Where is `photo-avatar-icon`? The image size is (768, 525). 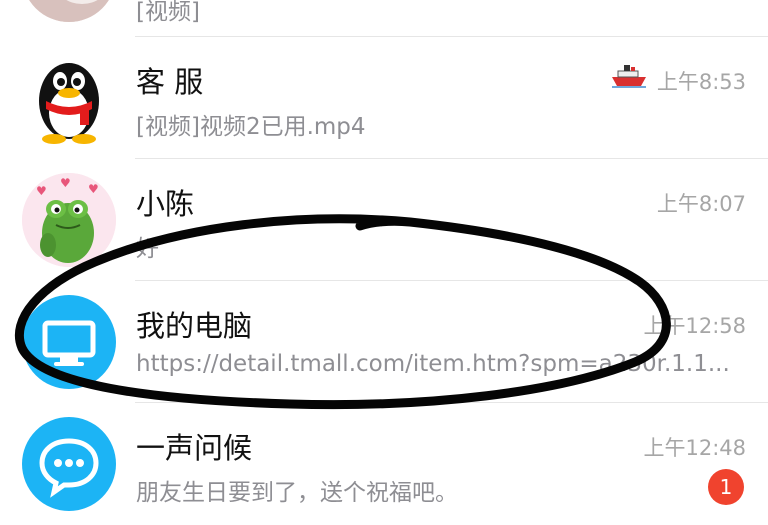 photo-avatar-icon is located at coordinates (69, 11).